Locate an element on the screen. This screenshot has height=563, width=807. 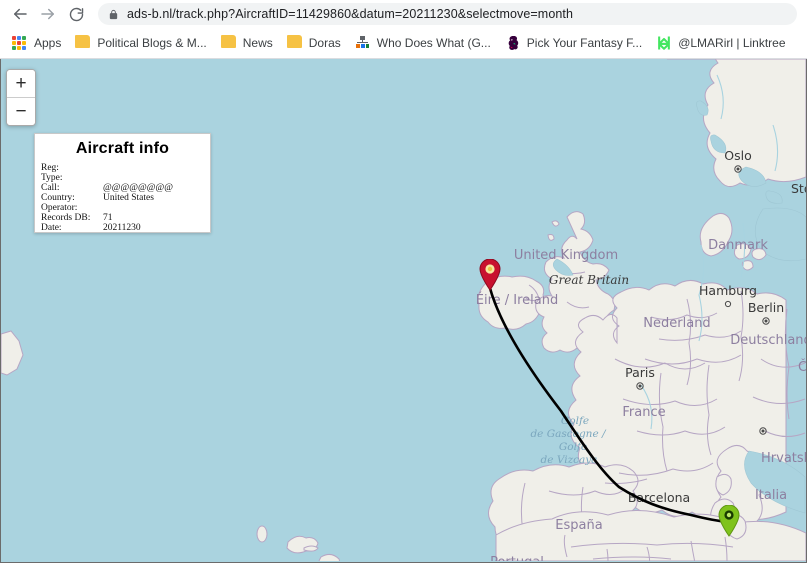
info-key: Call: is located at coordinates (50, 188).